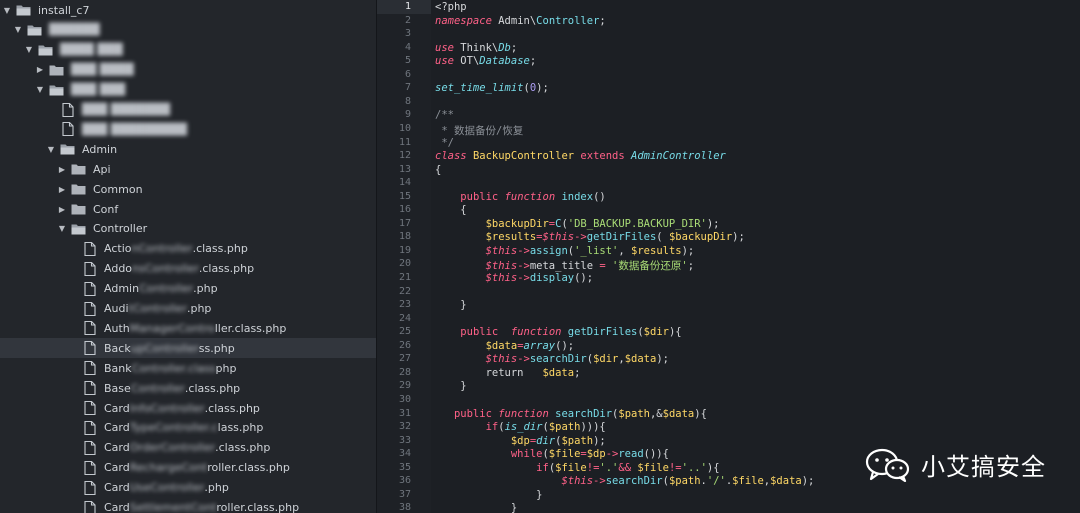 Image resolution: width=1080 pixels, height=513 pixels. Describe the element at coordinates (188, 505) in the screenshot. I see `tree-file: Card SettlementCont roller.class.php` at that location.